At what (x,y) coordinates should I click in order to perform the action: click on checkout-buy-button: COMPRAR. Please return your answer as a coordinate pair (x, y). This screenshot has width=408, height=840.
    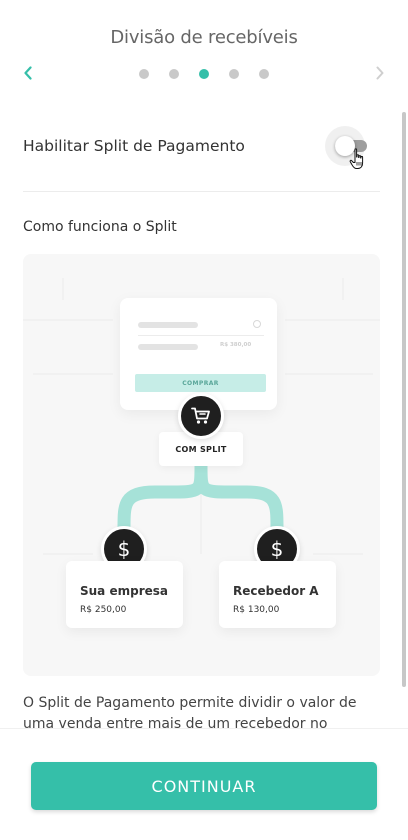
    Looking at the image, I should click on (200, 383).